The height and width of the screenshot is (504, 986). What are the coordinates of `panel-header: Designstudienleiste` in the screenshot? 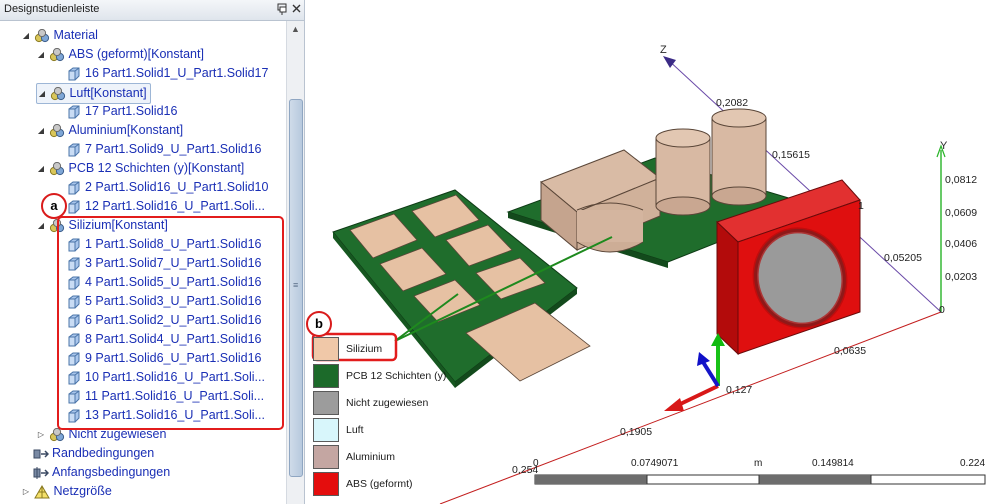 It's located at (152, 10).